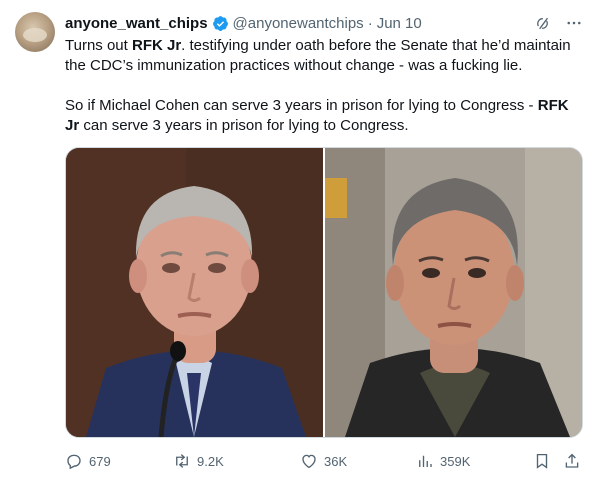 The width and height of the screenshot is (598, 482). I want to click on reply-count: 679, so click(100, 461).